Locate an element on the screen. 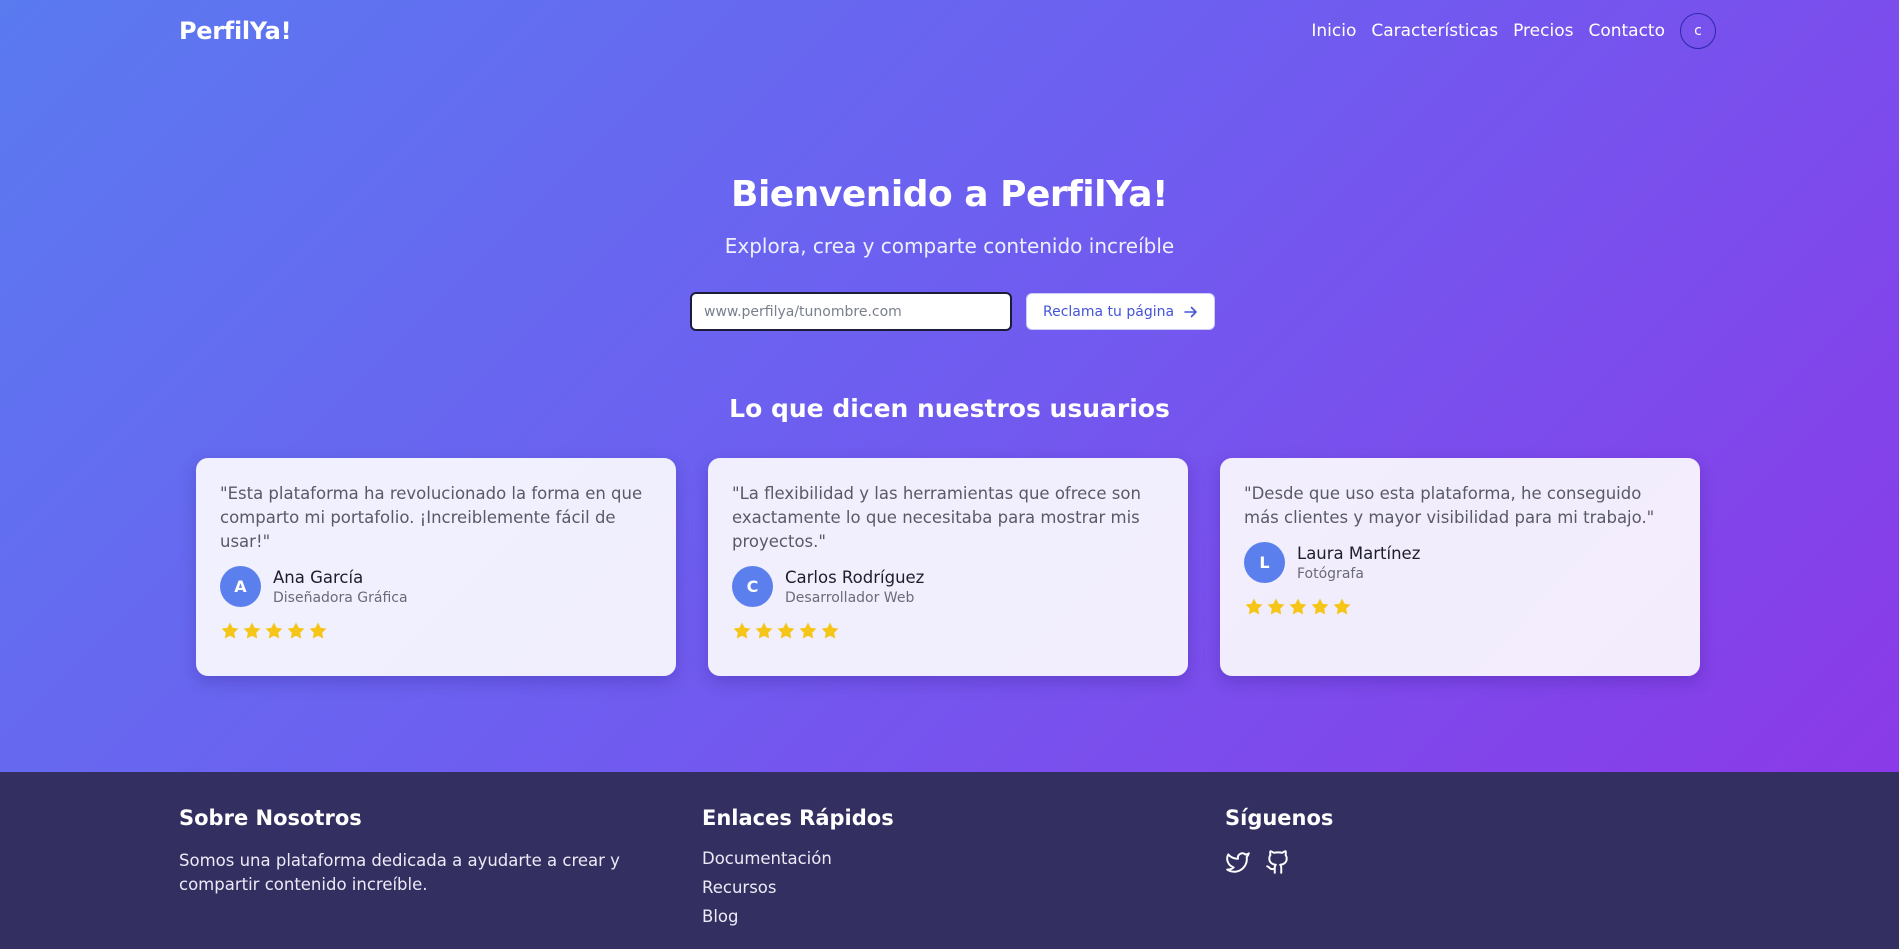 This screenshot has width=1899, height=949. footer-link-recursos: Recursos is located at coordinates (798, 887).